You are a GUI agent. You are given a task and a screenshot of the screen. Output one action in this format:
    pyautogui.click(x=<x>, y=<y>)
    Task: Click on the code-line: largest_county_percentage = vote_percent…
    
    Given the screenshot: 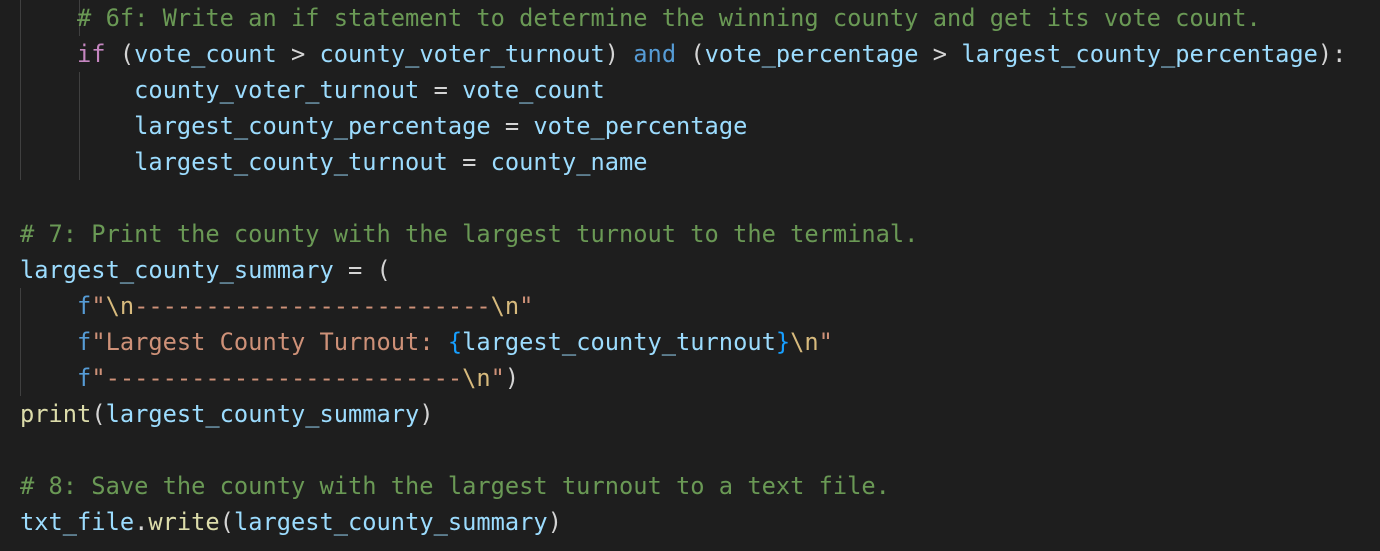 What is the action you would take?
    pyautogui.click(x=383, y=126)
    